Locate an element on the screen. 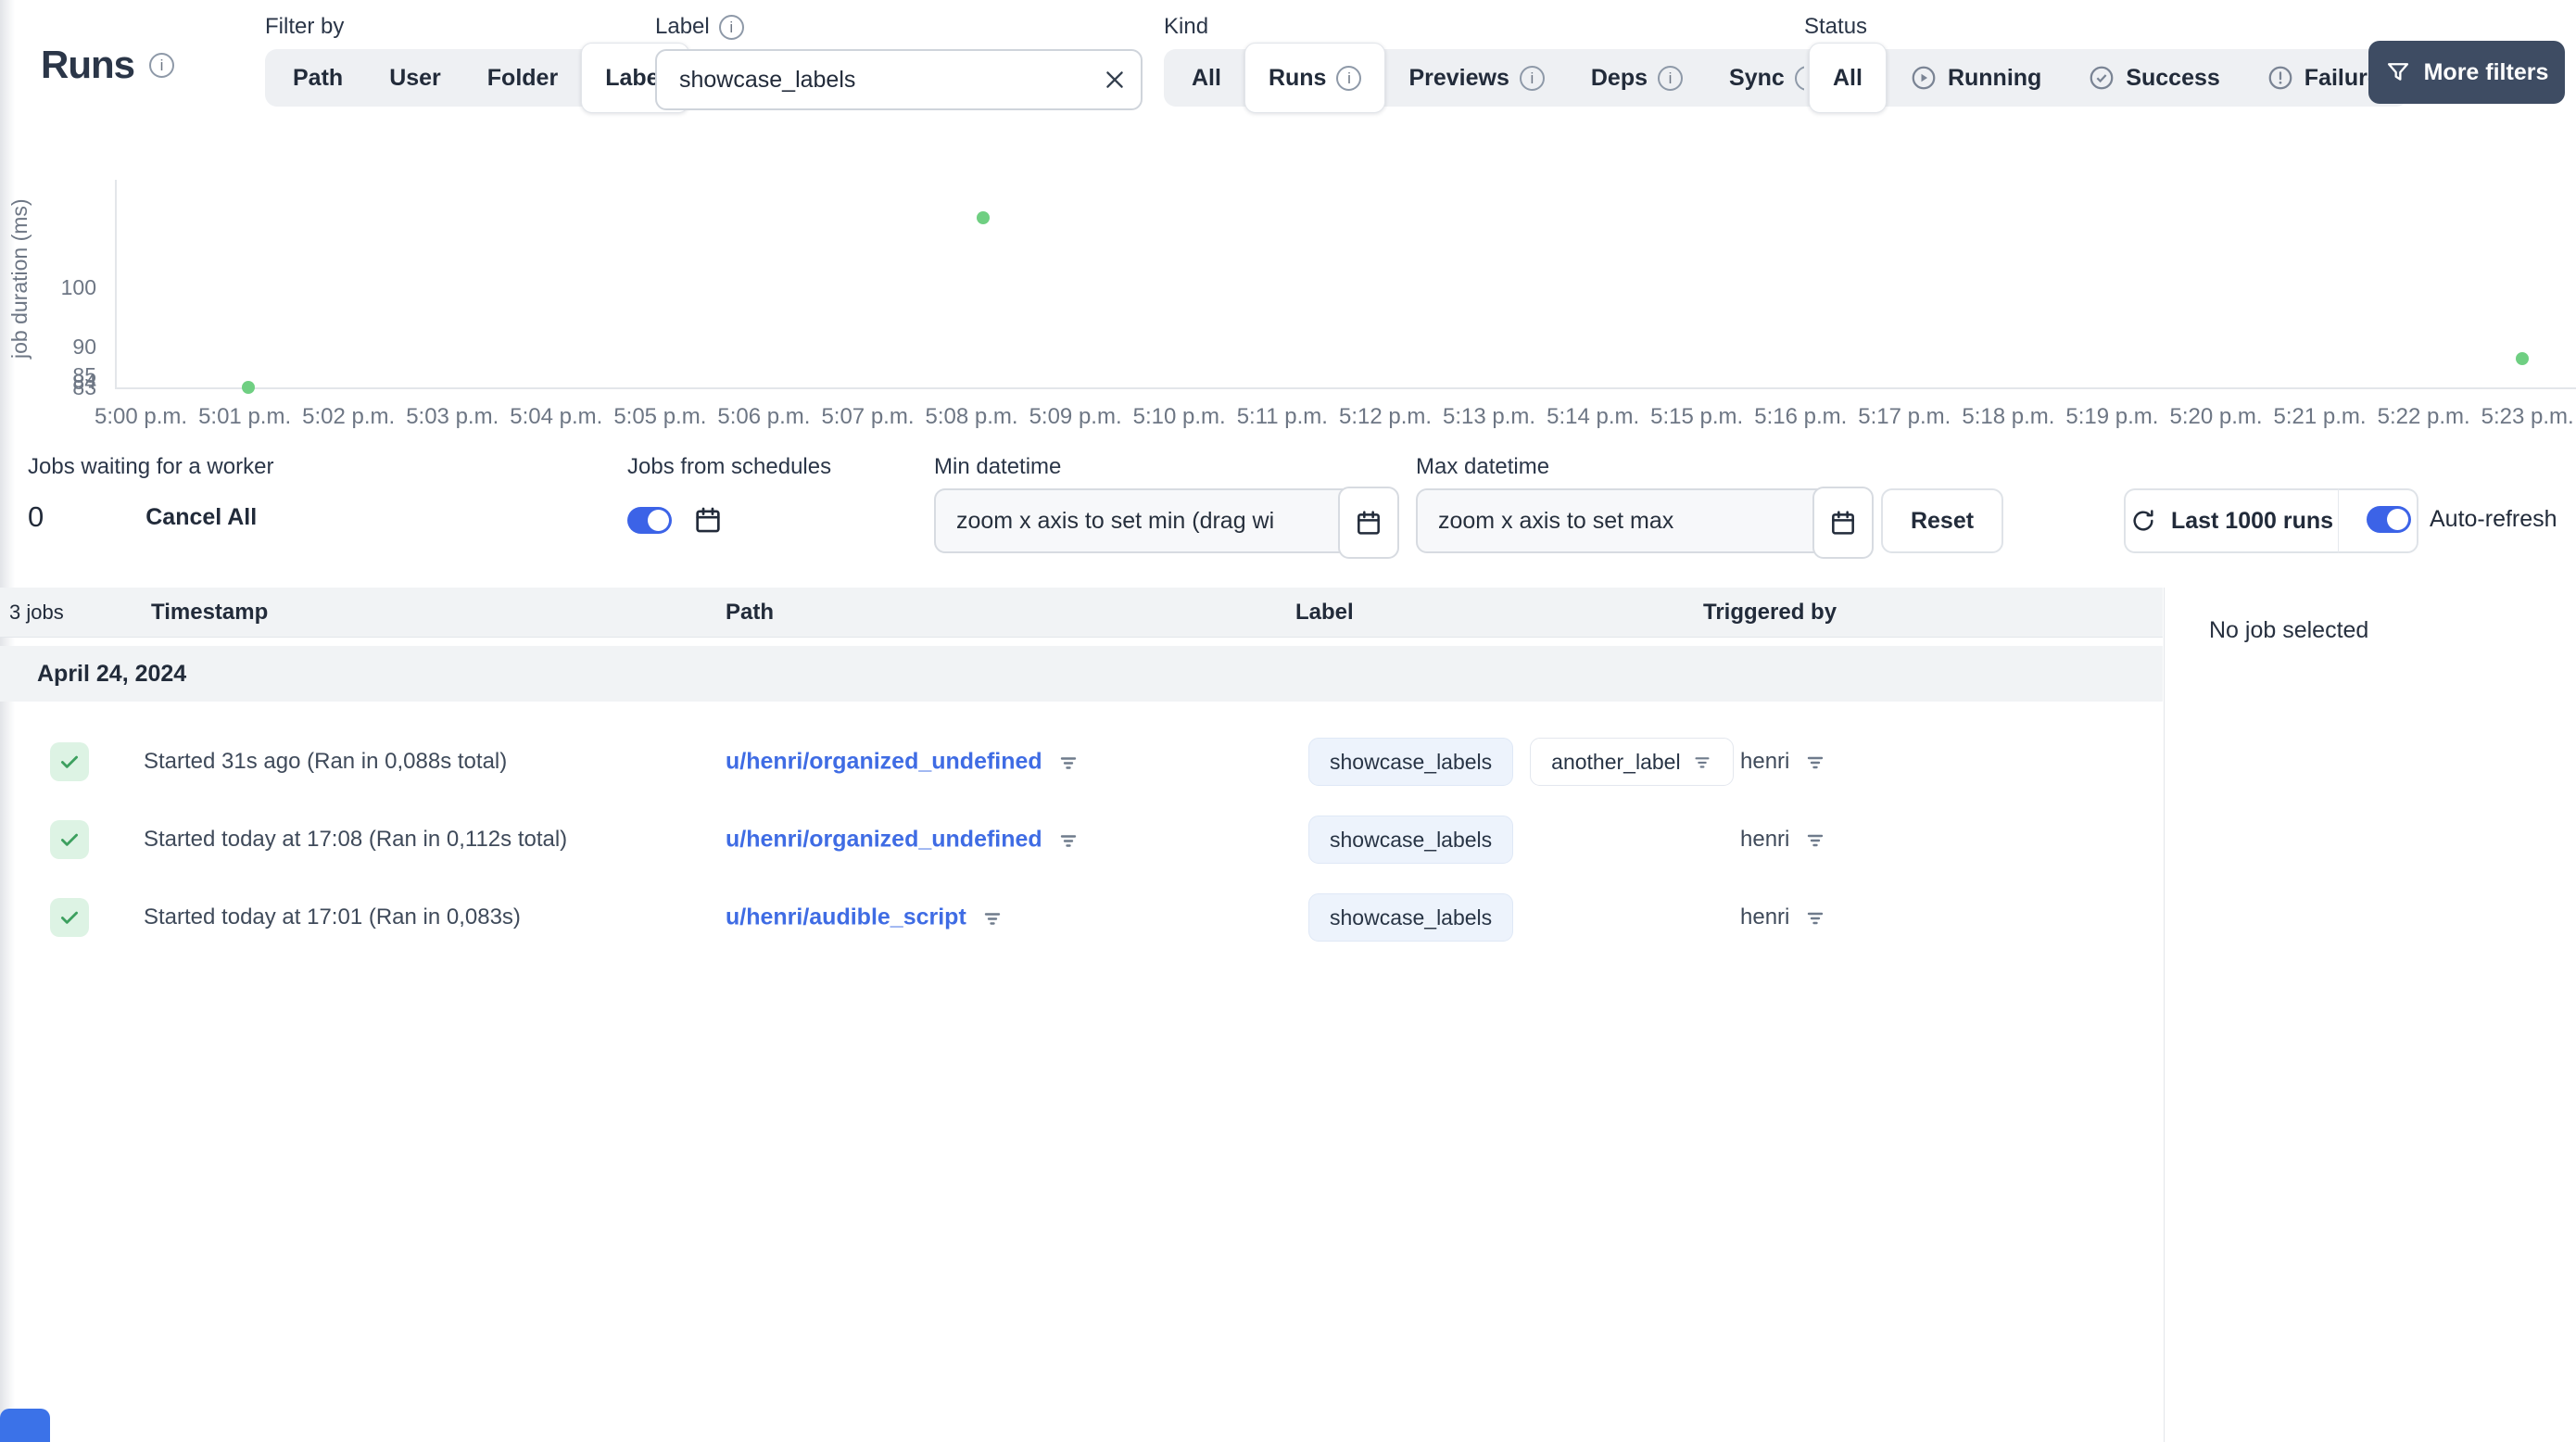 Image resolution: width=2576 pixels, height=1442 pixels. cancel-all-button: Cancel All is located at coordinates (201, 517).